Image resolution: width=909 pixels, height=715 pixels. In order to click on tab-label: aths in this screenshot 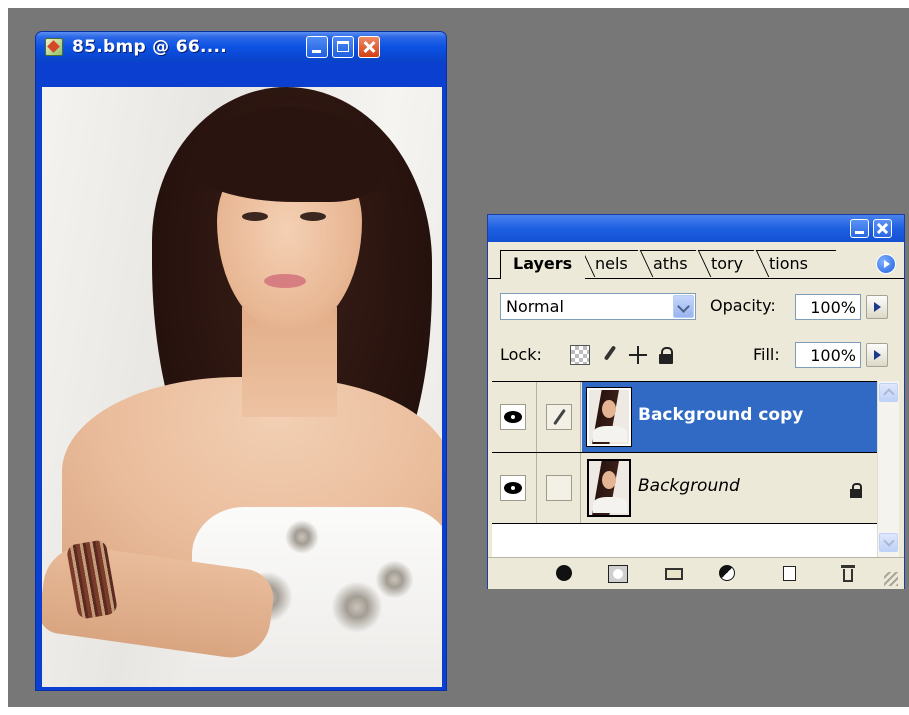, I will do `click(670, 263)`.